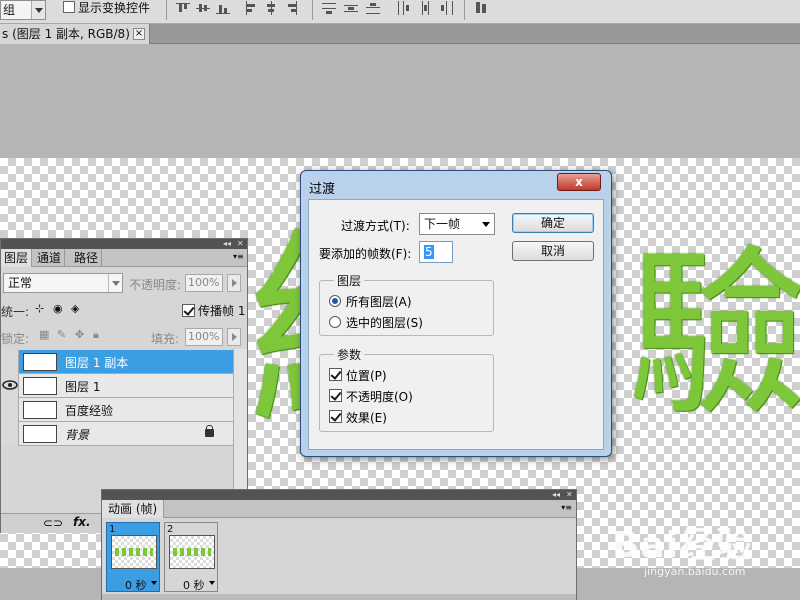 The image size is (800, 600). Describe the element at coordinates (9, 10) in the screenshot. I see `group-combo-value: 组` at that location.